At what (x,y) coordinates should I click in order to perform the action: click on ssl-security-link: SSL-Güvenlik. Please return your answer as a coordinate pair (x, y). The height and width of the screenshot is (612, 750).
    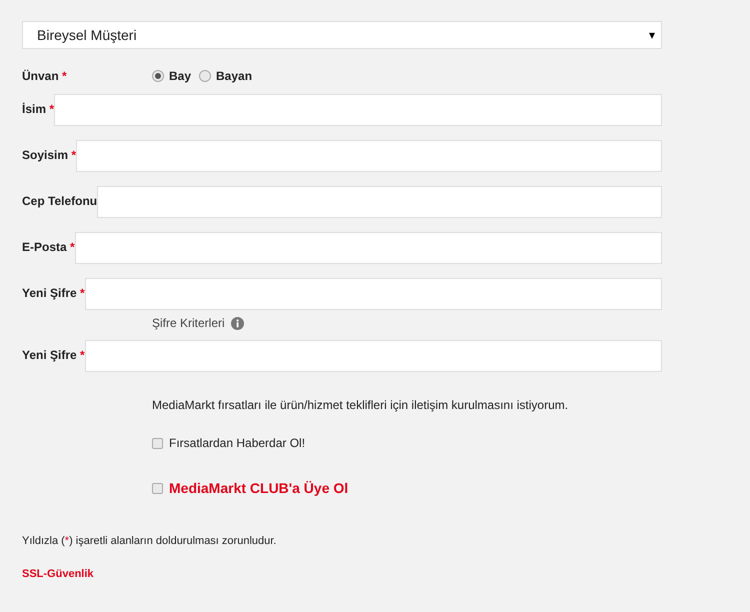
    Looking at the image, I should click on (58, 574).